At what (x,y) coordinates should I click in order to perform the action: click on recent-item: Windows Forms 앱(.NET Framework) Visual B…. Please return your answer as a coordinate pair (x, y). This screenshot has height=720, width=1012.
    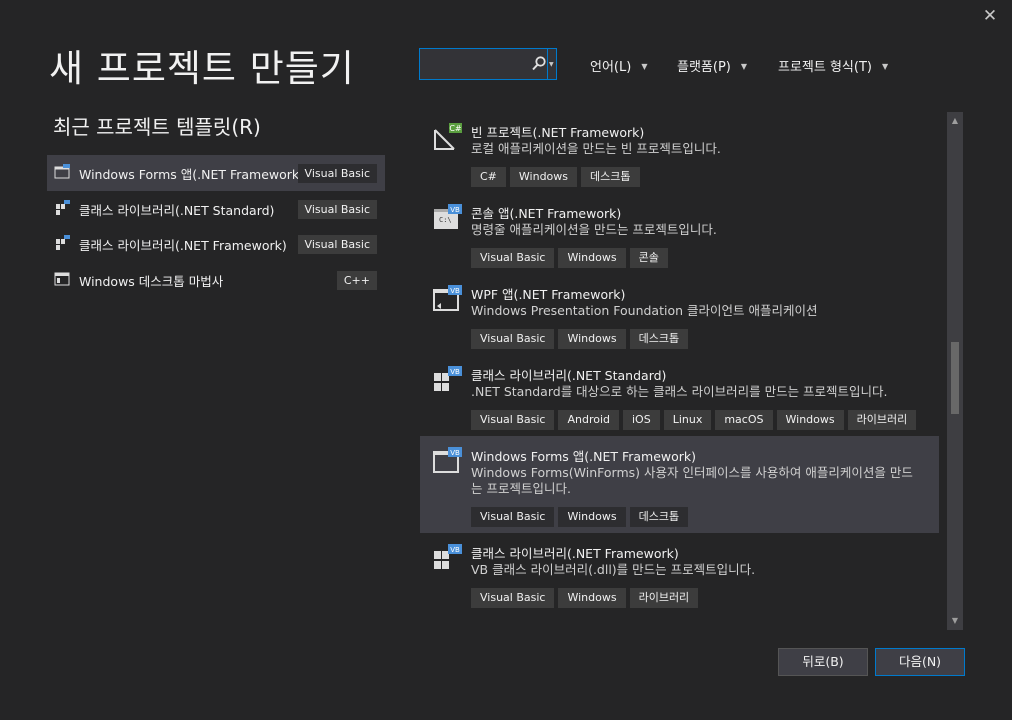
    Looking at the image, I should click on (216, 173).